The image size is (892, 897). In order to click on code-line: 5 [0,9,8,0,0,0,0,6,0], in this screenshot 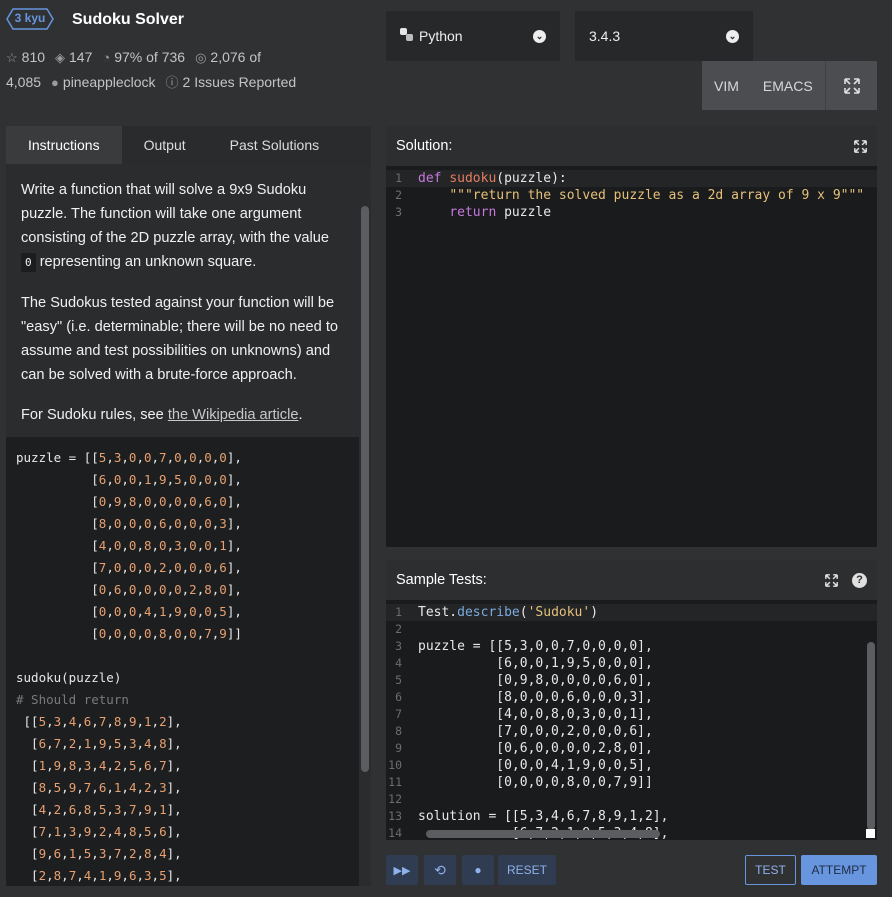, I will do `click(524, 680)`.